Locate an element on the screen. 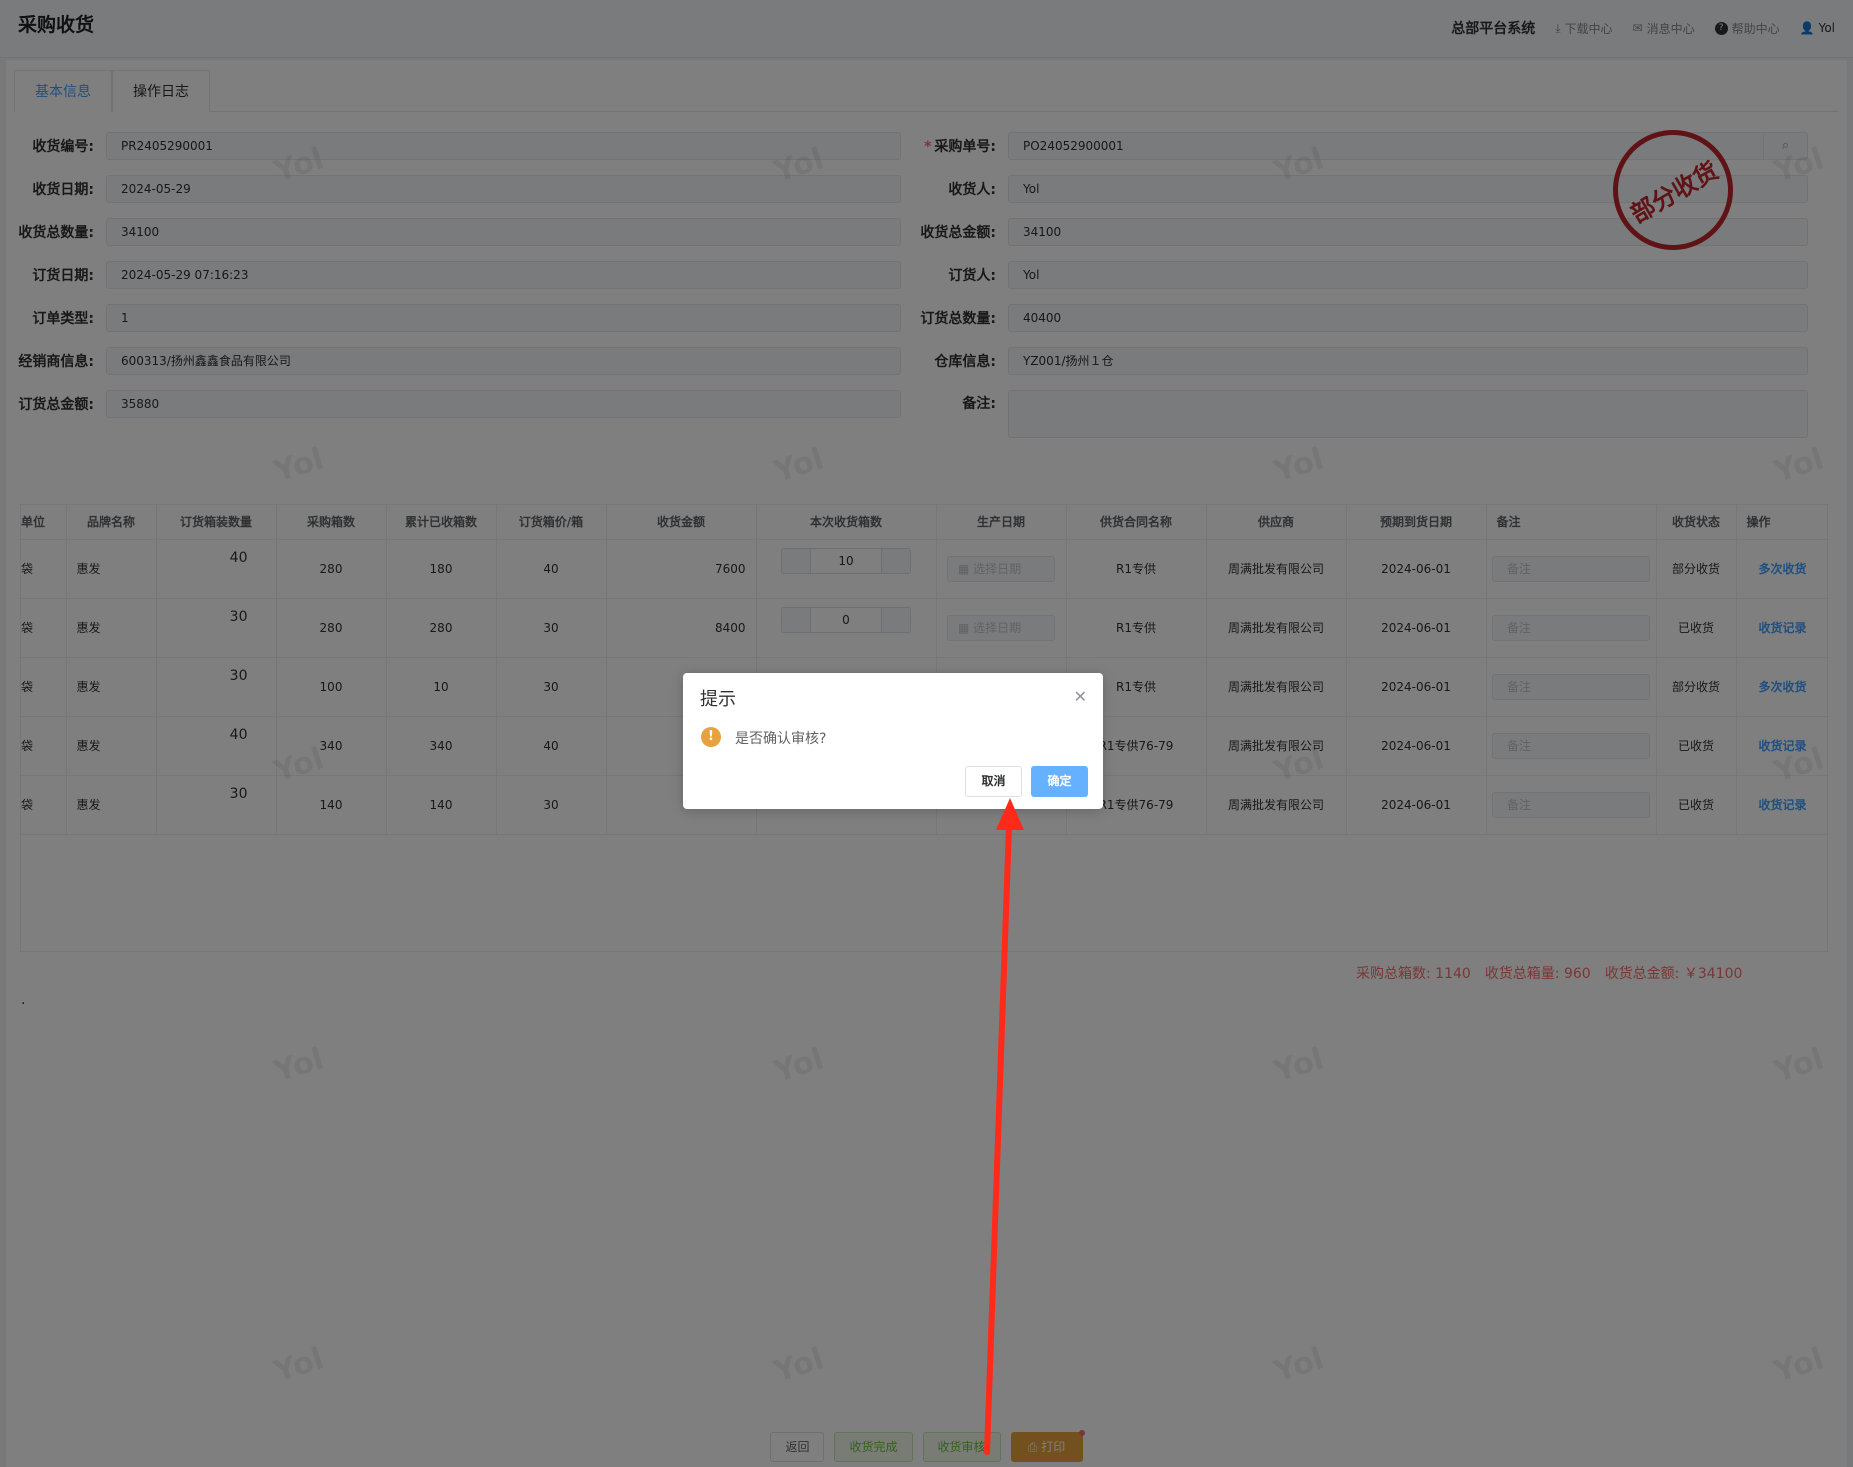 This screenshot has height=1467, width=1853. warning-icon: ! is located at coordinates (711, 737).